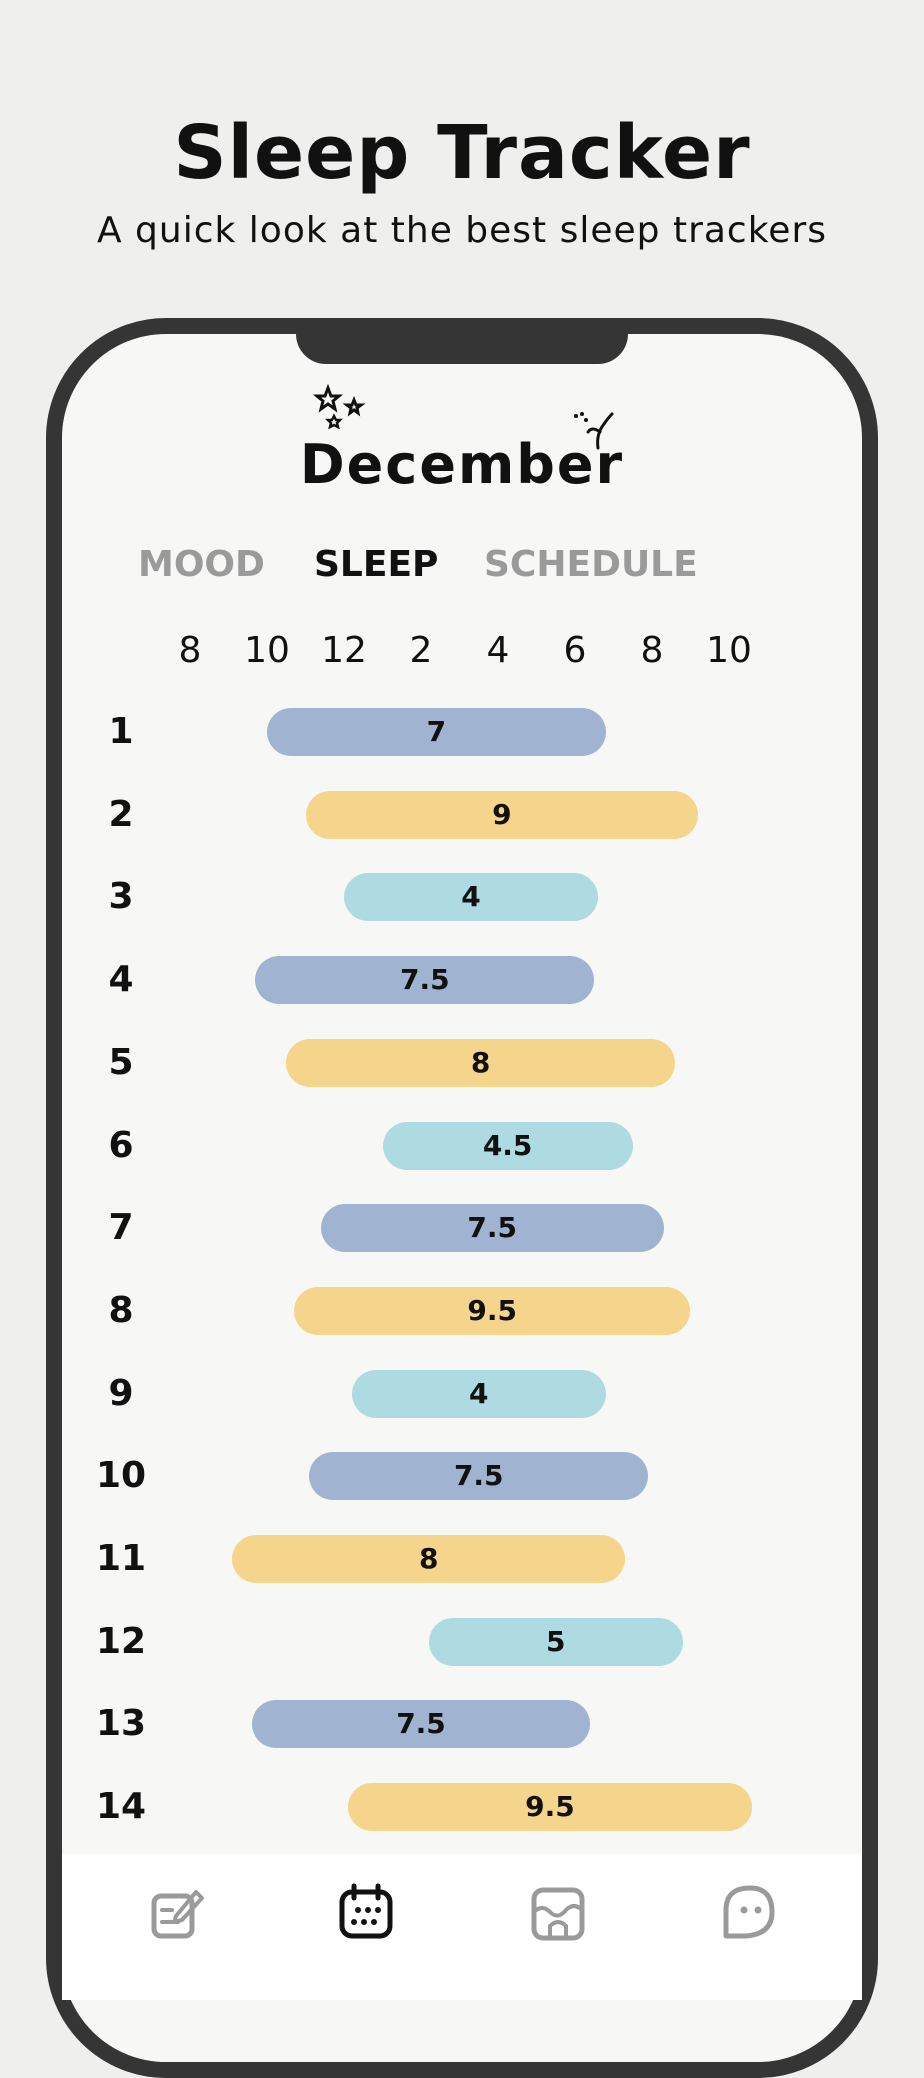 This screenshot has width=924, height=2078. I want to click on hour-label: 2, so click(421, 650).